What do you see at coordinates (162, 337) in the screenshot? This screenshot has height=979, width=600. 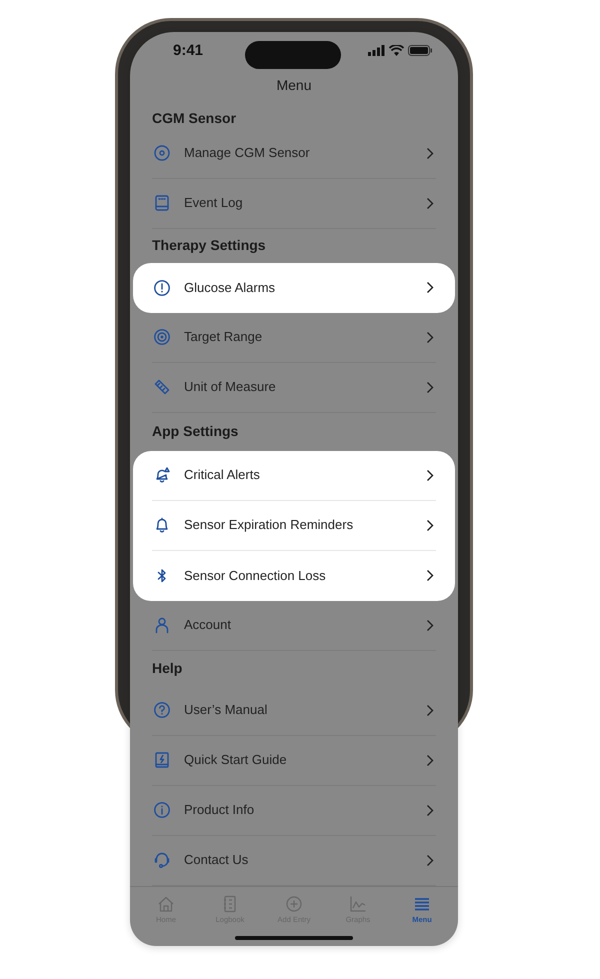 I see `target-icon` at bounding box center [162, 337].